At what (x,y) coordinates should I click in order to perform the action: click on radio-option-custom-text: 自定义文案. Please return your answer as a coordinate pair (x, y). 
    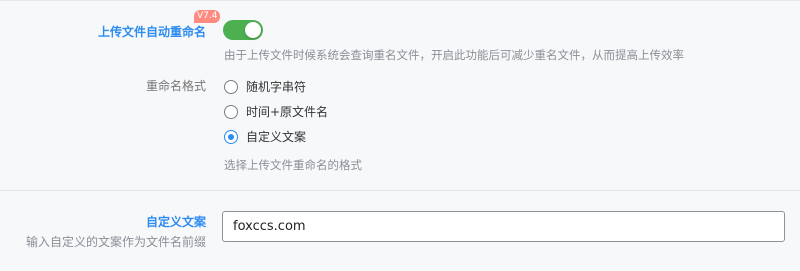
    Looking at the image, I should click on (265, 136).